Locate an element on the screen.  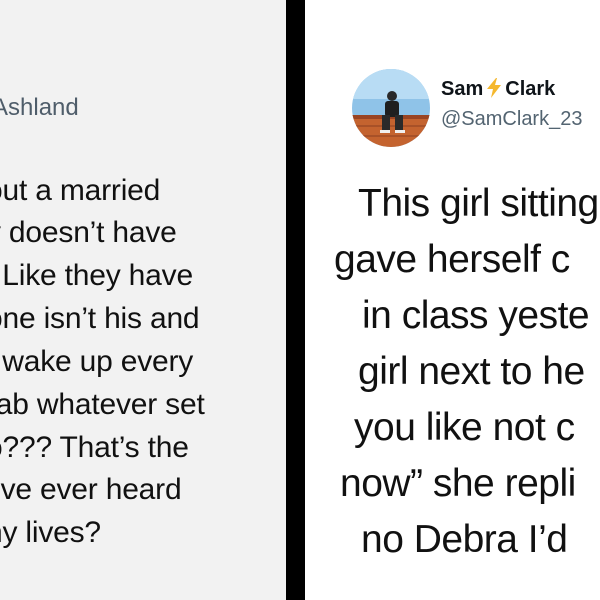
author-name: Ashland is located at coordinates (39, 108).